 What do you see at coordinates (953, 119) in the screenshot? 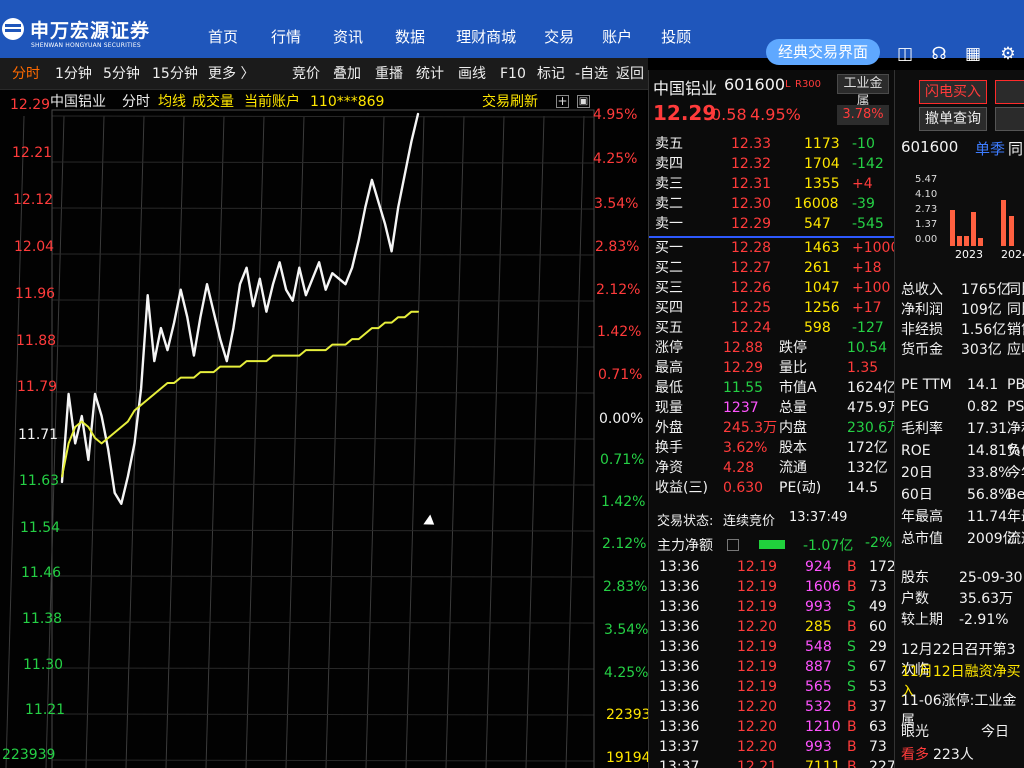
I see `cancel-query-button: 撤单查询` at bounding box center [953, 119].